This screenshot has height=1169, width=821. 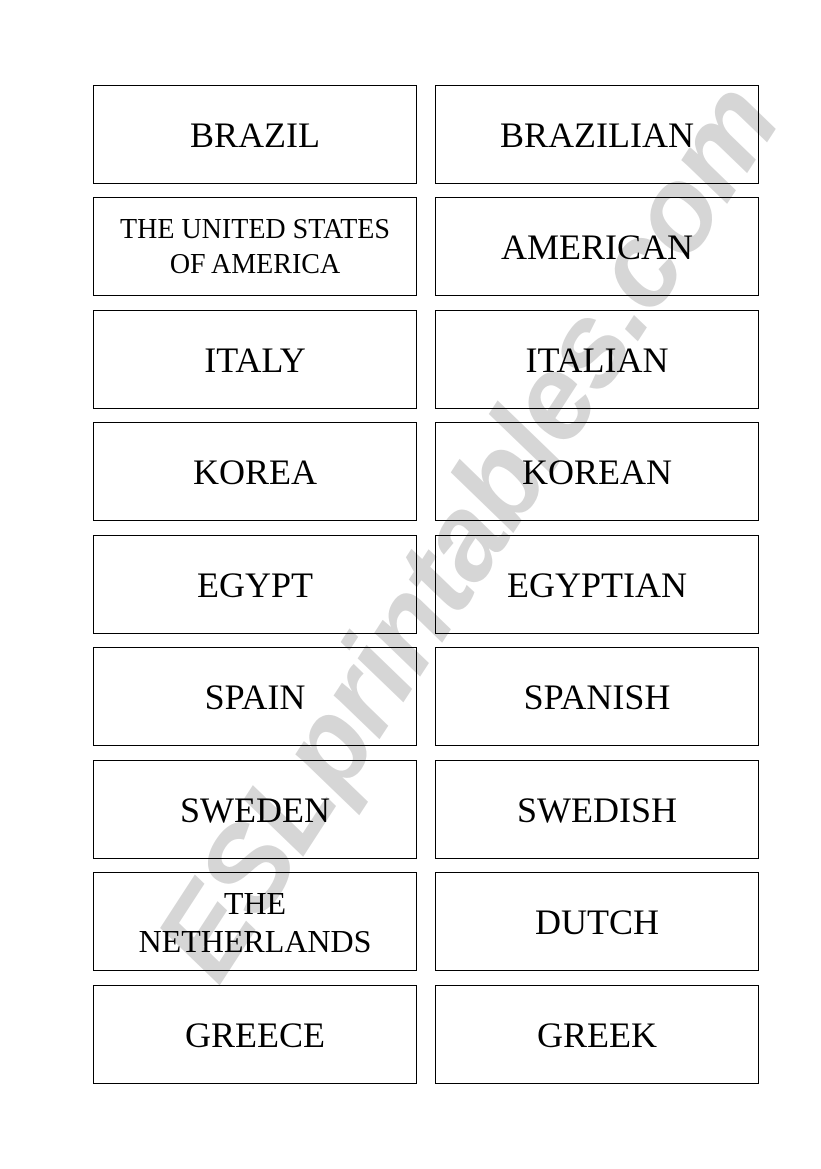 I want to click on country-label: KOREA, so click(x=255, y=471).